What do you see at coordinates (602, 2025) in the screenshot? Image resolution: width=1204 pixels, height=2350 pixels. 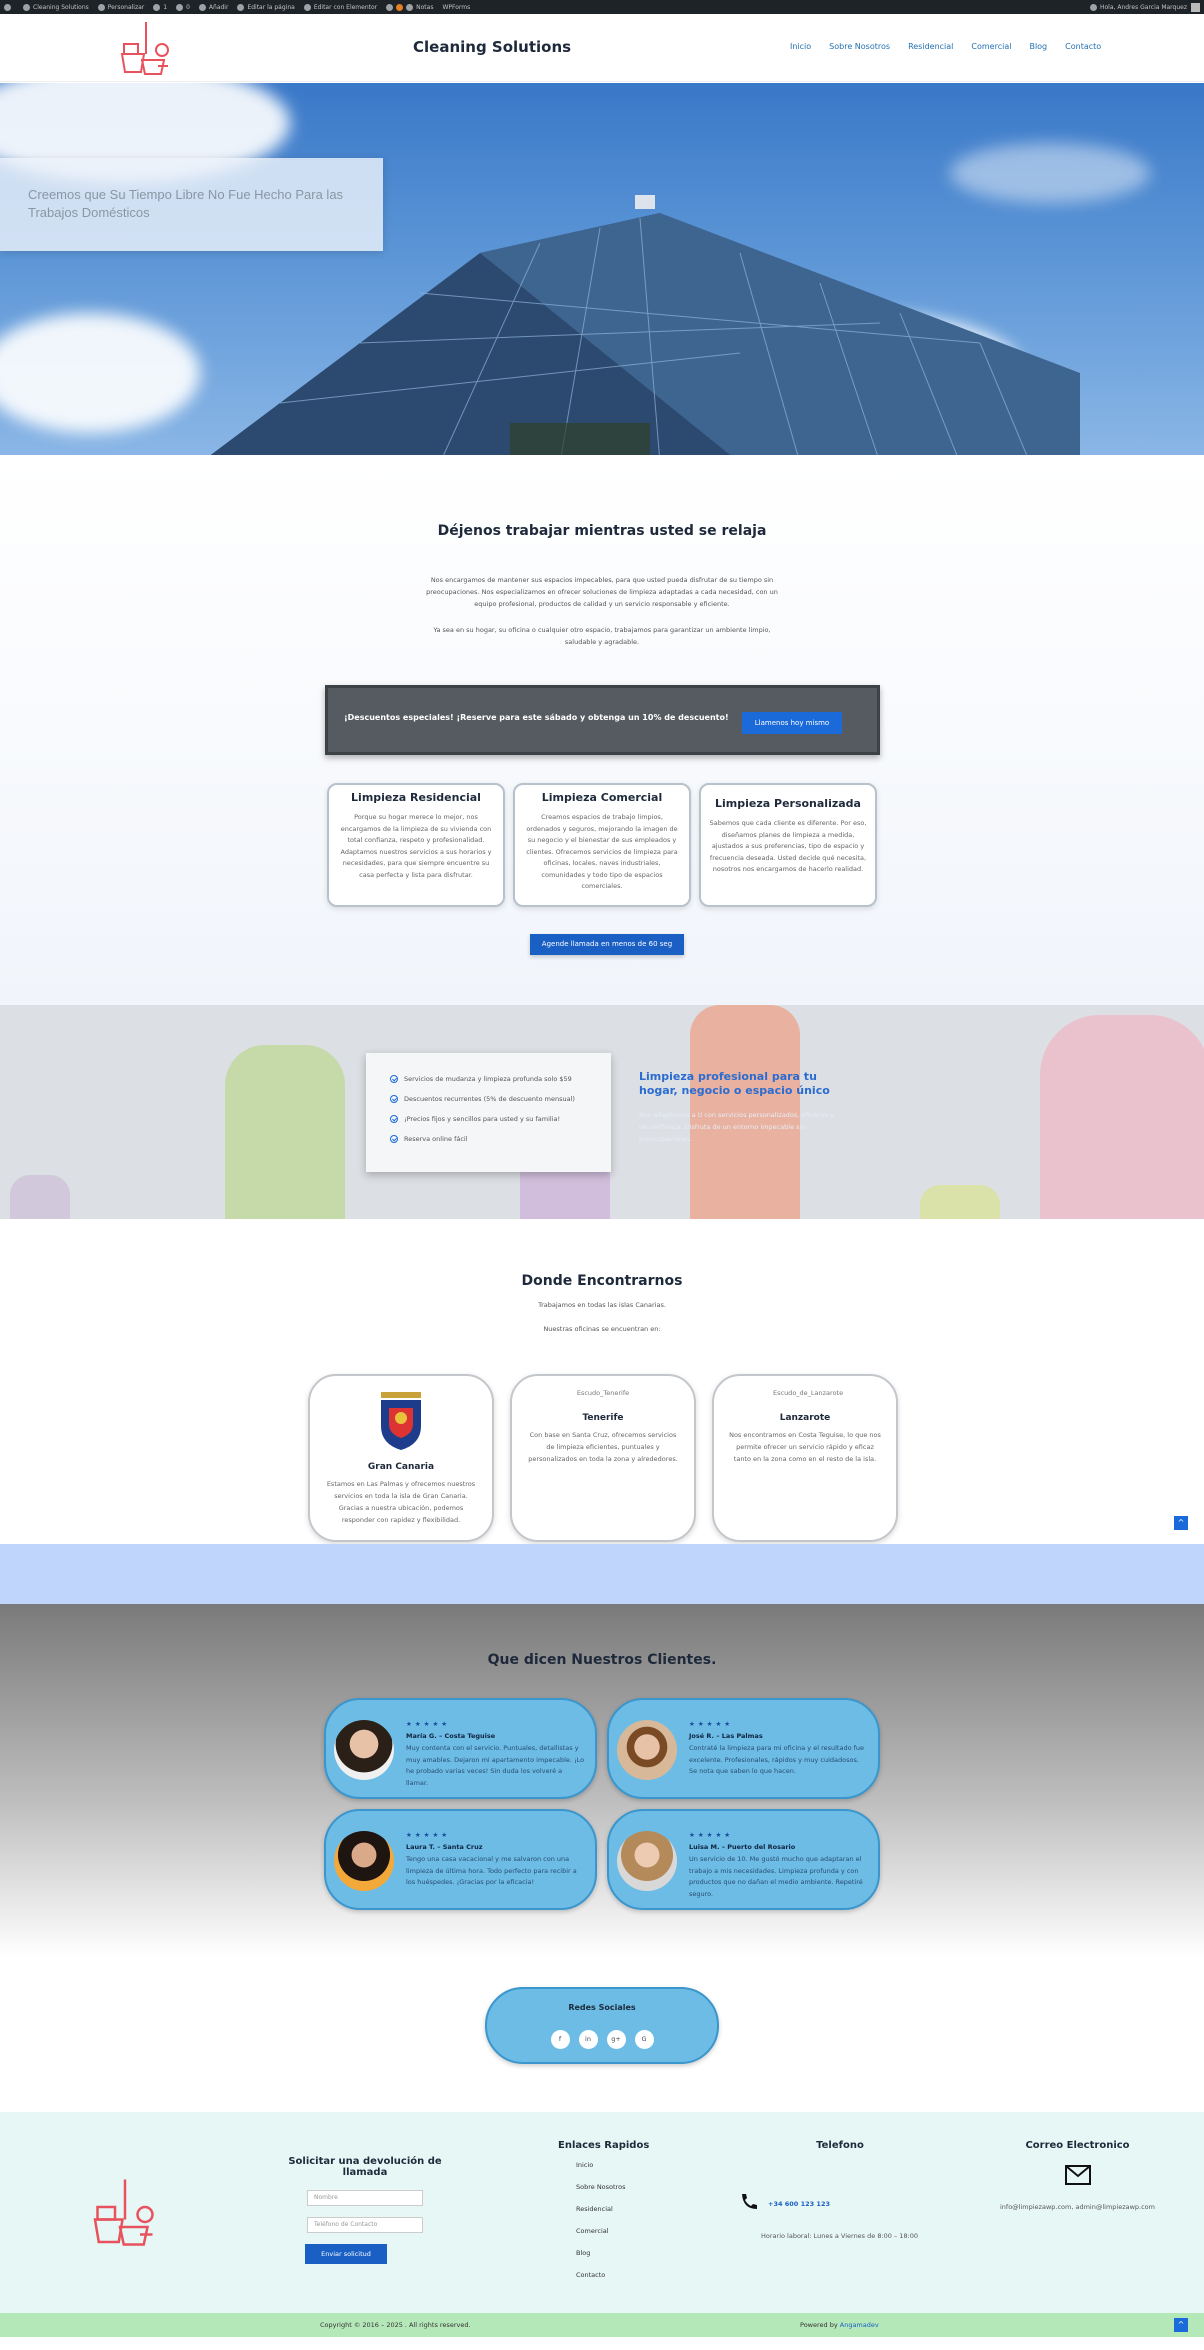 I see `social-card: Redes Sociales f in g+ G` at bounding box center [602, 2025].